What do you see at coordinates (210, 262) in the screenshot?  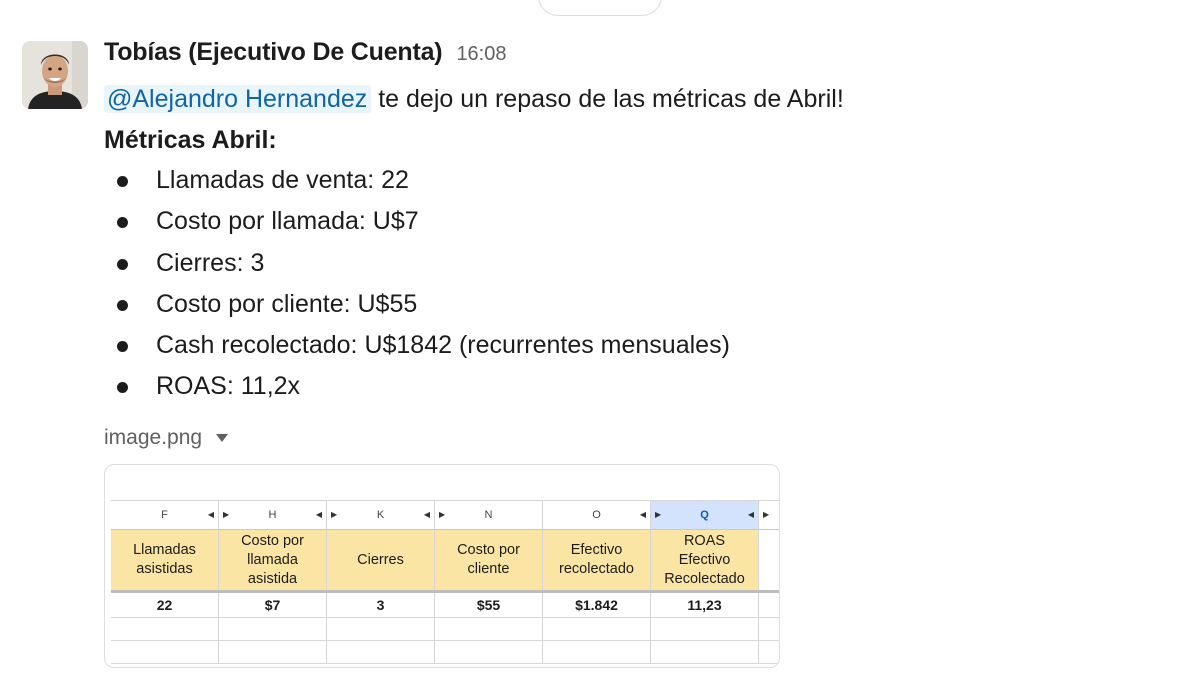 I see `list-item-text: Cierres: 3` at bounding box center [210, 262].